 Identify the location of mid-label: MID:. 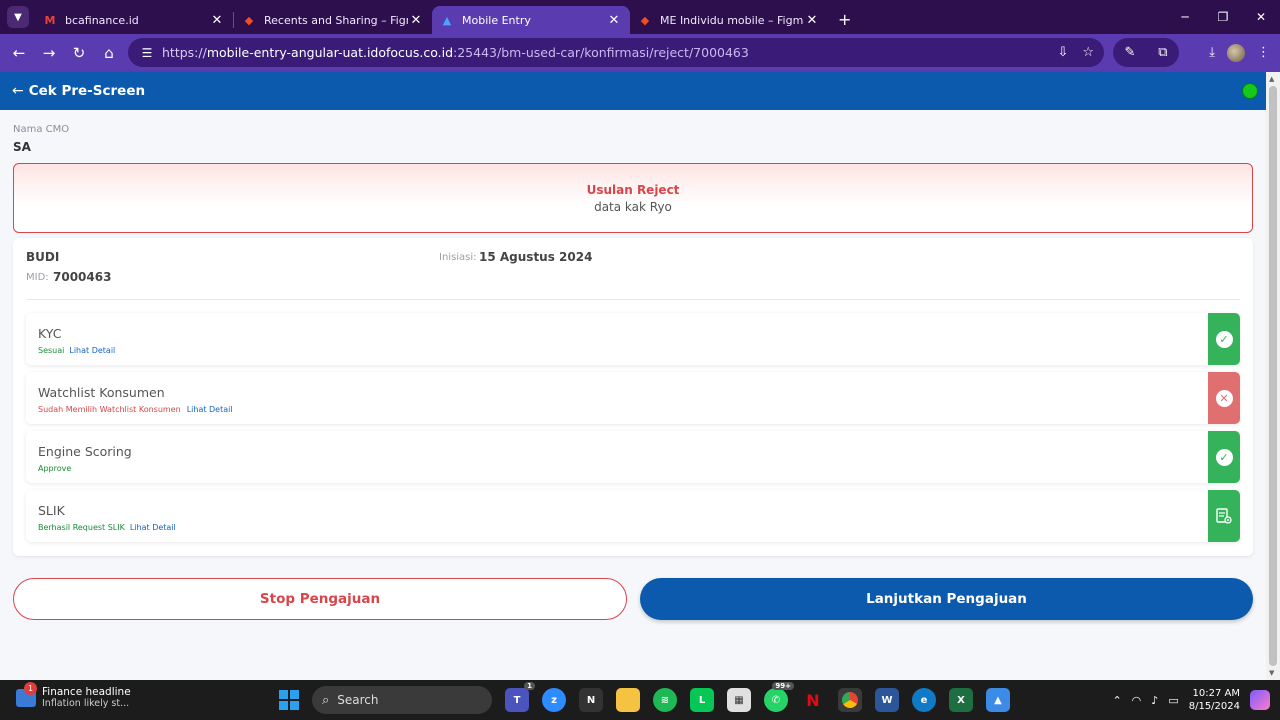
(37, 277).